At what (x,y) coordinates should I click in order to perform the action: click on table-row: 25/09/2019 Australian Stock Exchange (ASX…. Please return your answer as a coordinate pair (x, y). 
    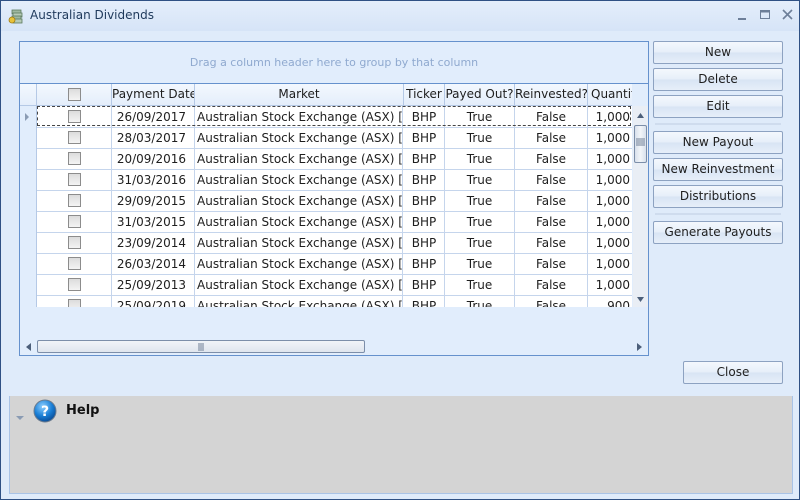
    Looking at the image, I should click on (326, 301).